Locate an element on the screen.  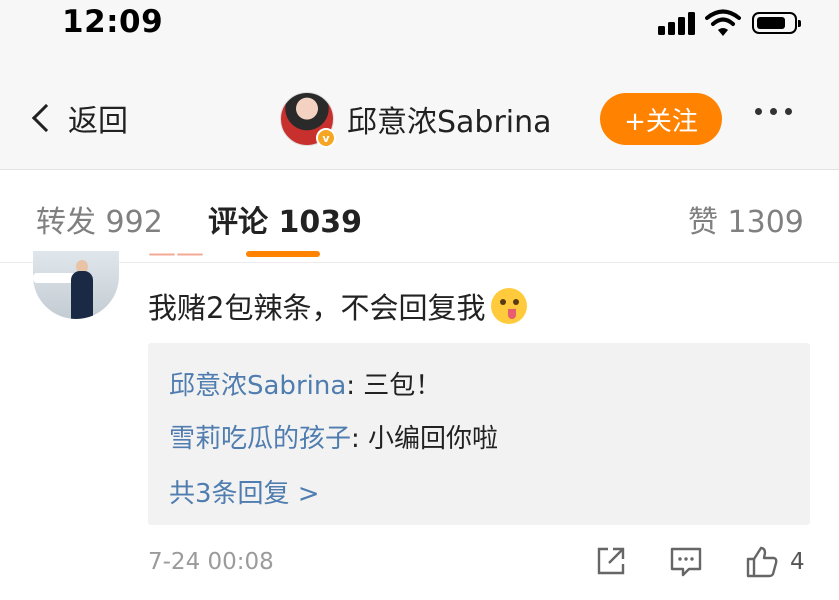
reply-item: 雪莉吃瓜的孩子: 小编回你啦 is located at coordinates (333, 436).